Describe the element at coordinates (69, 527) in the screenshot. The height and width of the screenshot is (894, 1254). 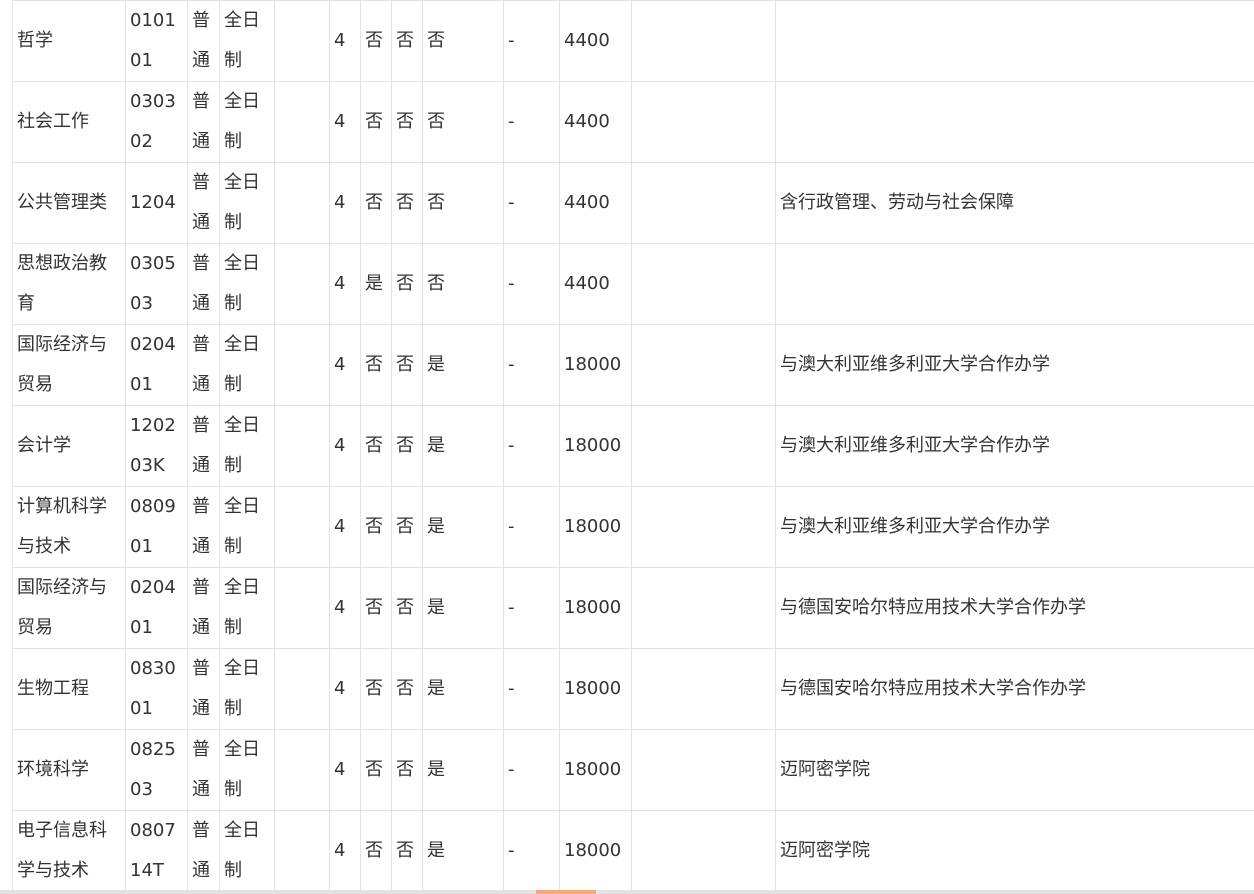
I see `major-name-cell: 计算机科学与技术` at that location.